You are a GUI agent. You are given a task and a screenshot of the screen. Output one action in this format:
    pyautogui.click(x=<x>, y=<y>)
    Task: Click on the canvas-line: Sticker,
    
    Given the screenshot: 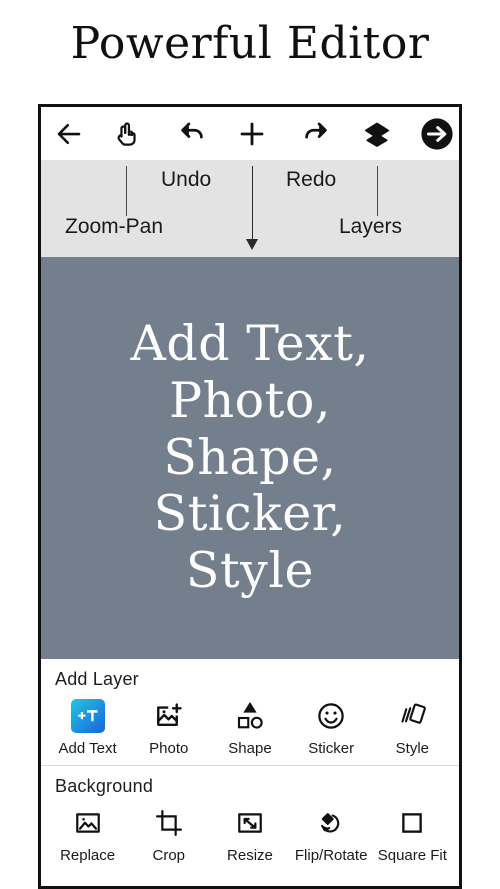 What is the action you would take?
    pyautogui.click(x=250, y=514)
    